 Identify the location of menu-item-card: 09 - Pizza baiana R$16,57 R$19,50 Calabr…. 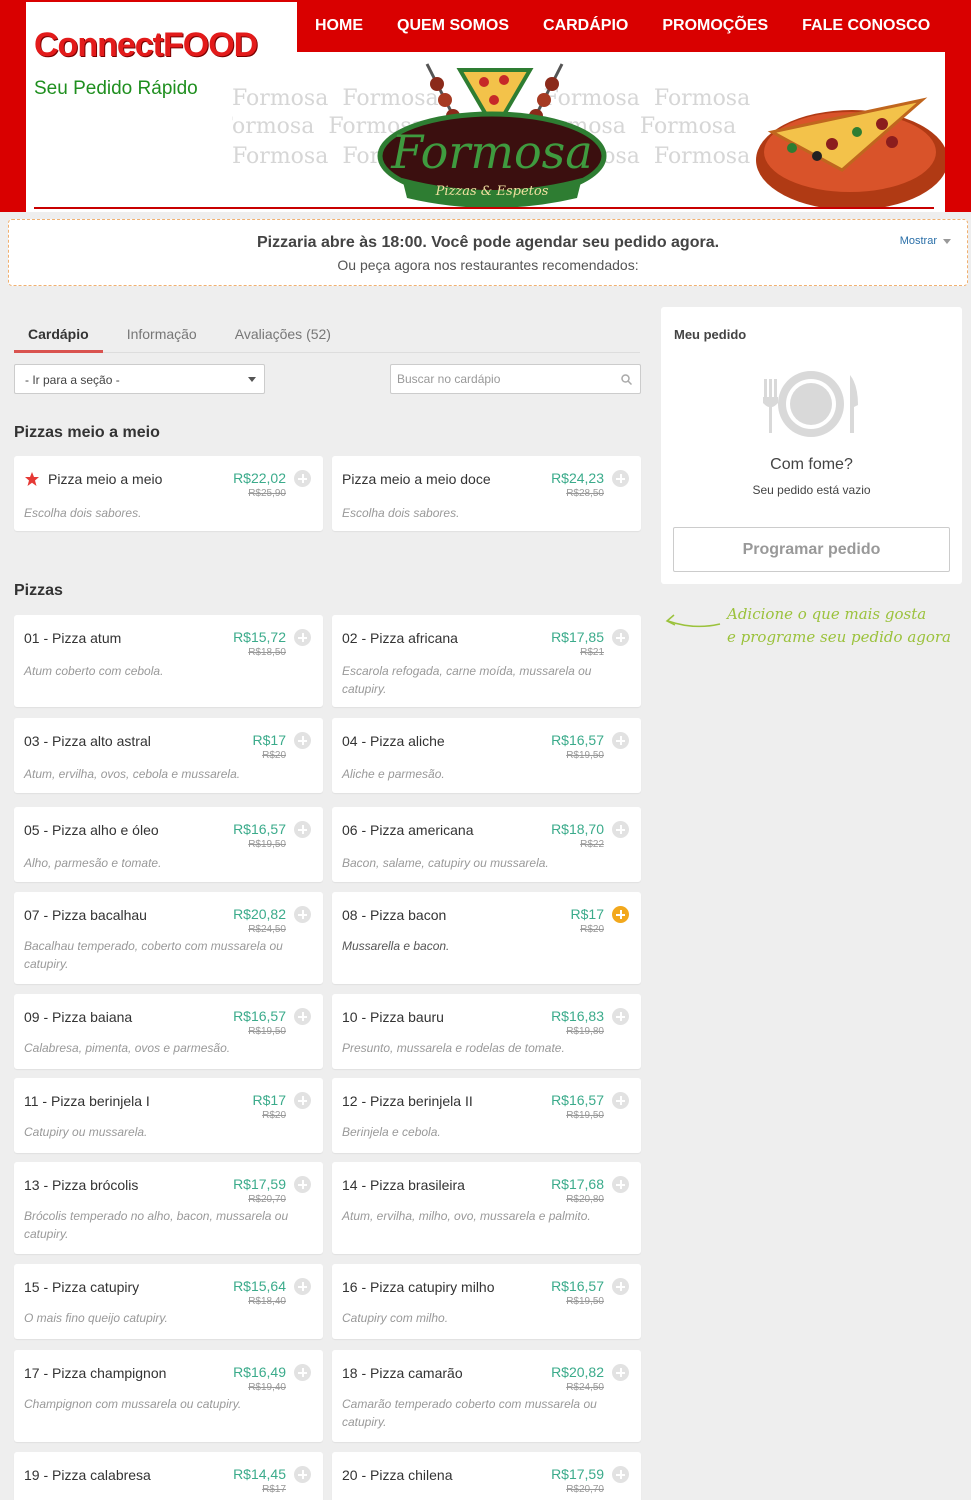
(168, 1031).